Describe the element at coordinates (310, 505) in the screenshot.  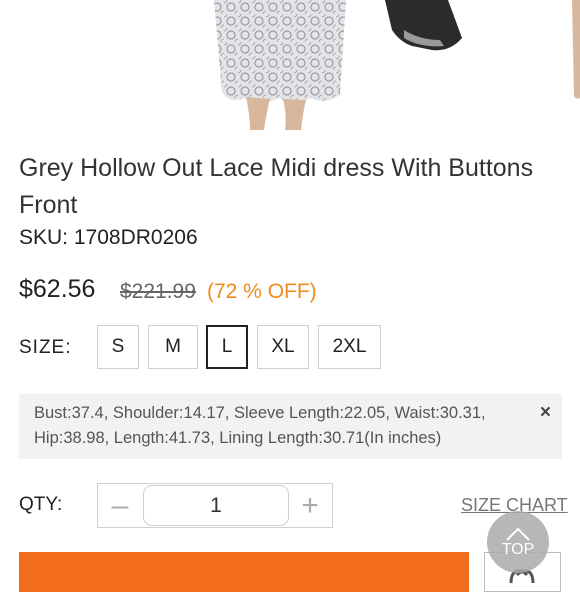
I see `plus-icon: +` at that location.